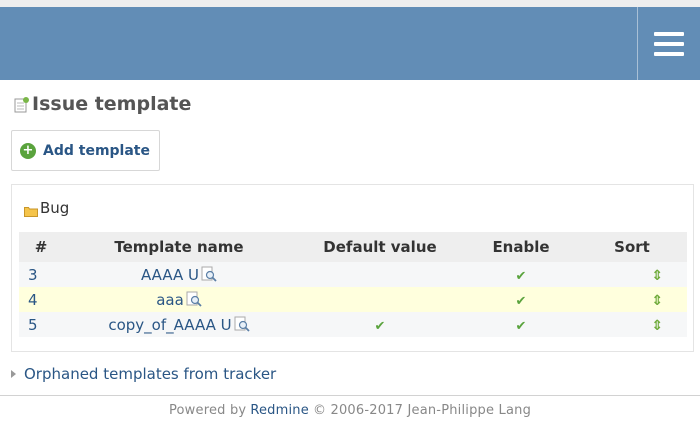 The height and width of the screenshot is (443, 700). I want to click on redmine-link: Redmine, so click(279, 423).